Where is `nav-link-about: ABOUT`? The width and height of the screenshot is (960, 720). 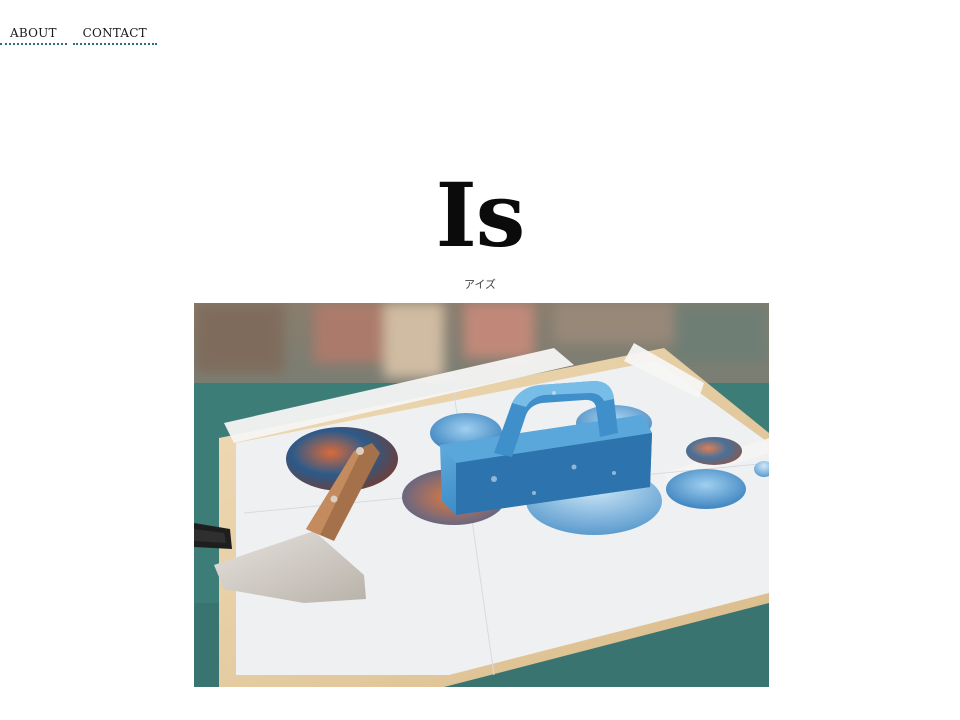 nav-link-about: ABOUT is located at coordinates (33, 34).